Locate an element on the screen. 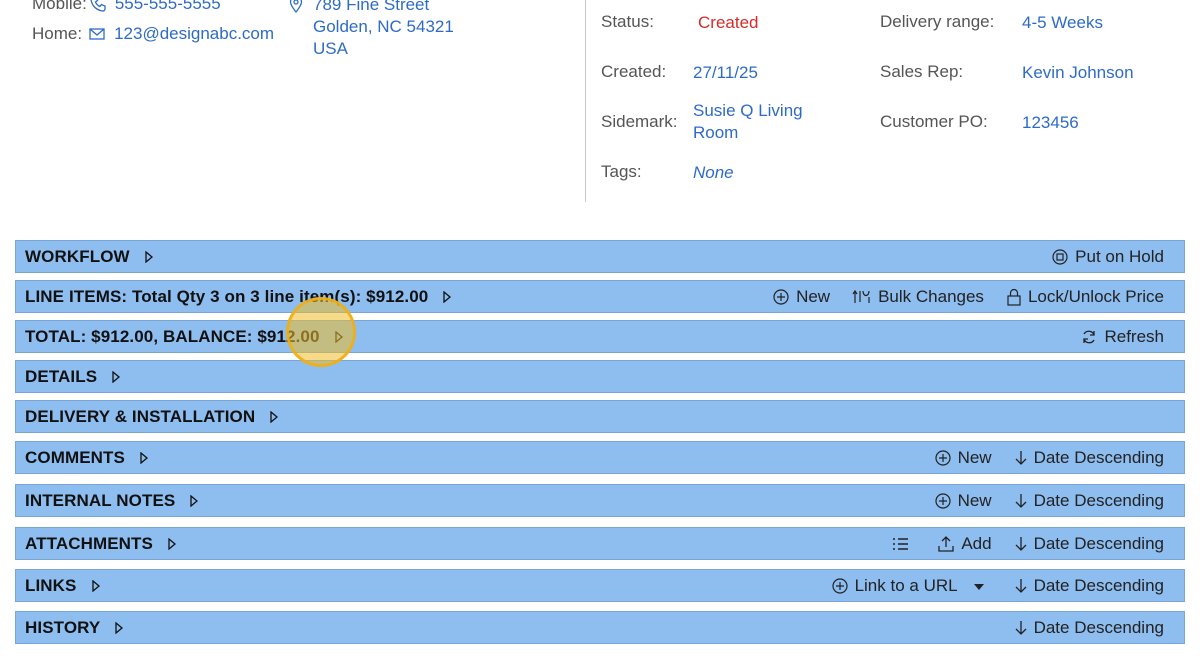  section-workflow: WORKFLOW Put on Hold is located at coordinates (600, 256).